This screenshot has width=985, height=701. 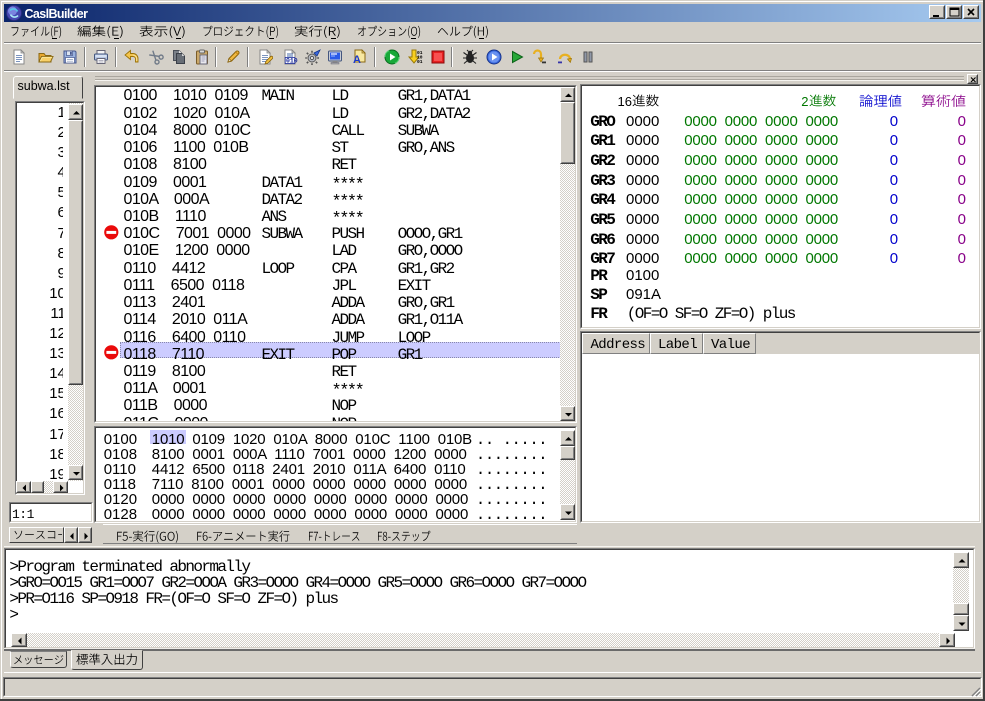 I want to click on svg-text: 01, so click(x=420, y=62).